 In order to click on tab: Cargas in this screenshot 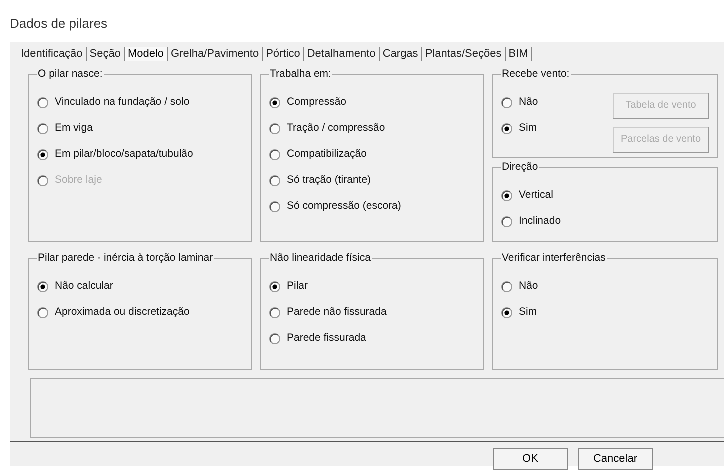, I will do `click(401, 53)`.